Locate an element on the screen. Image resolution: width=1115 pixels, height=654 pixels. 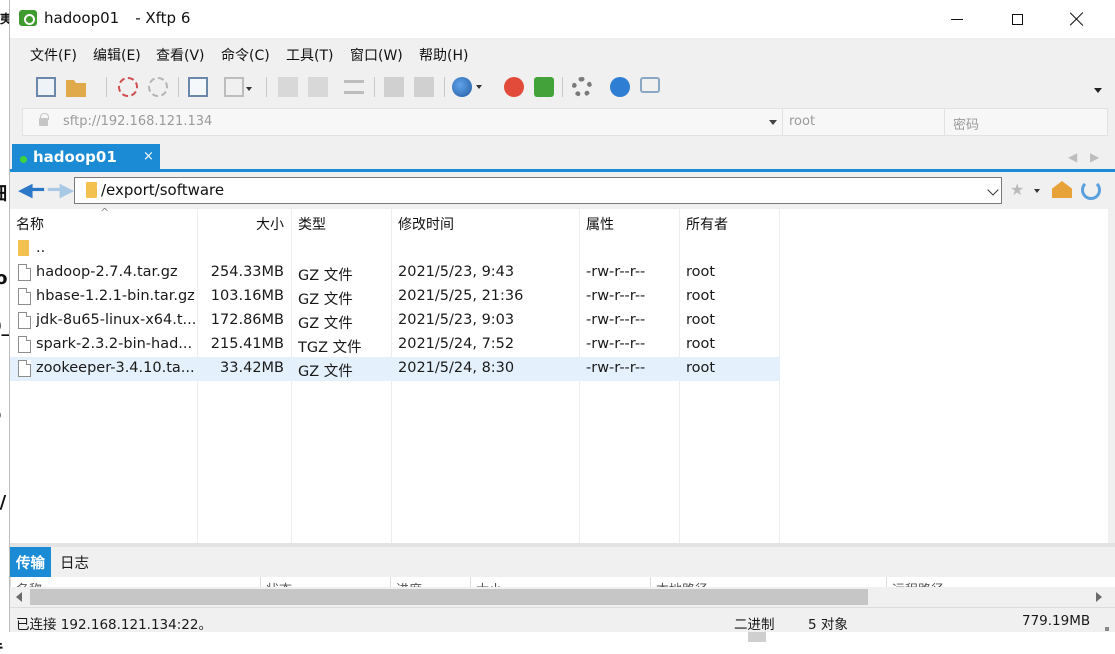
horizontal-scrollbar is located at coordinates (559, 597).